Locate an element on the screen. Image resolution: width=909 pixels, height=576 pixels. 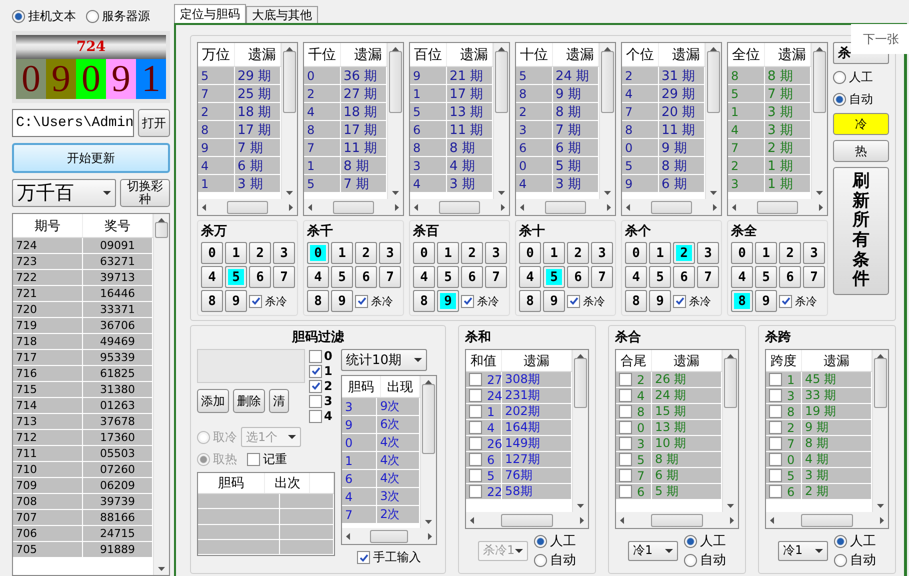
temperature-button: 冷 is located at coordinates (861, 124).